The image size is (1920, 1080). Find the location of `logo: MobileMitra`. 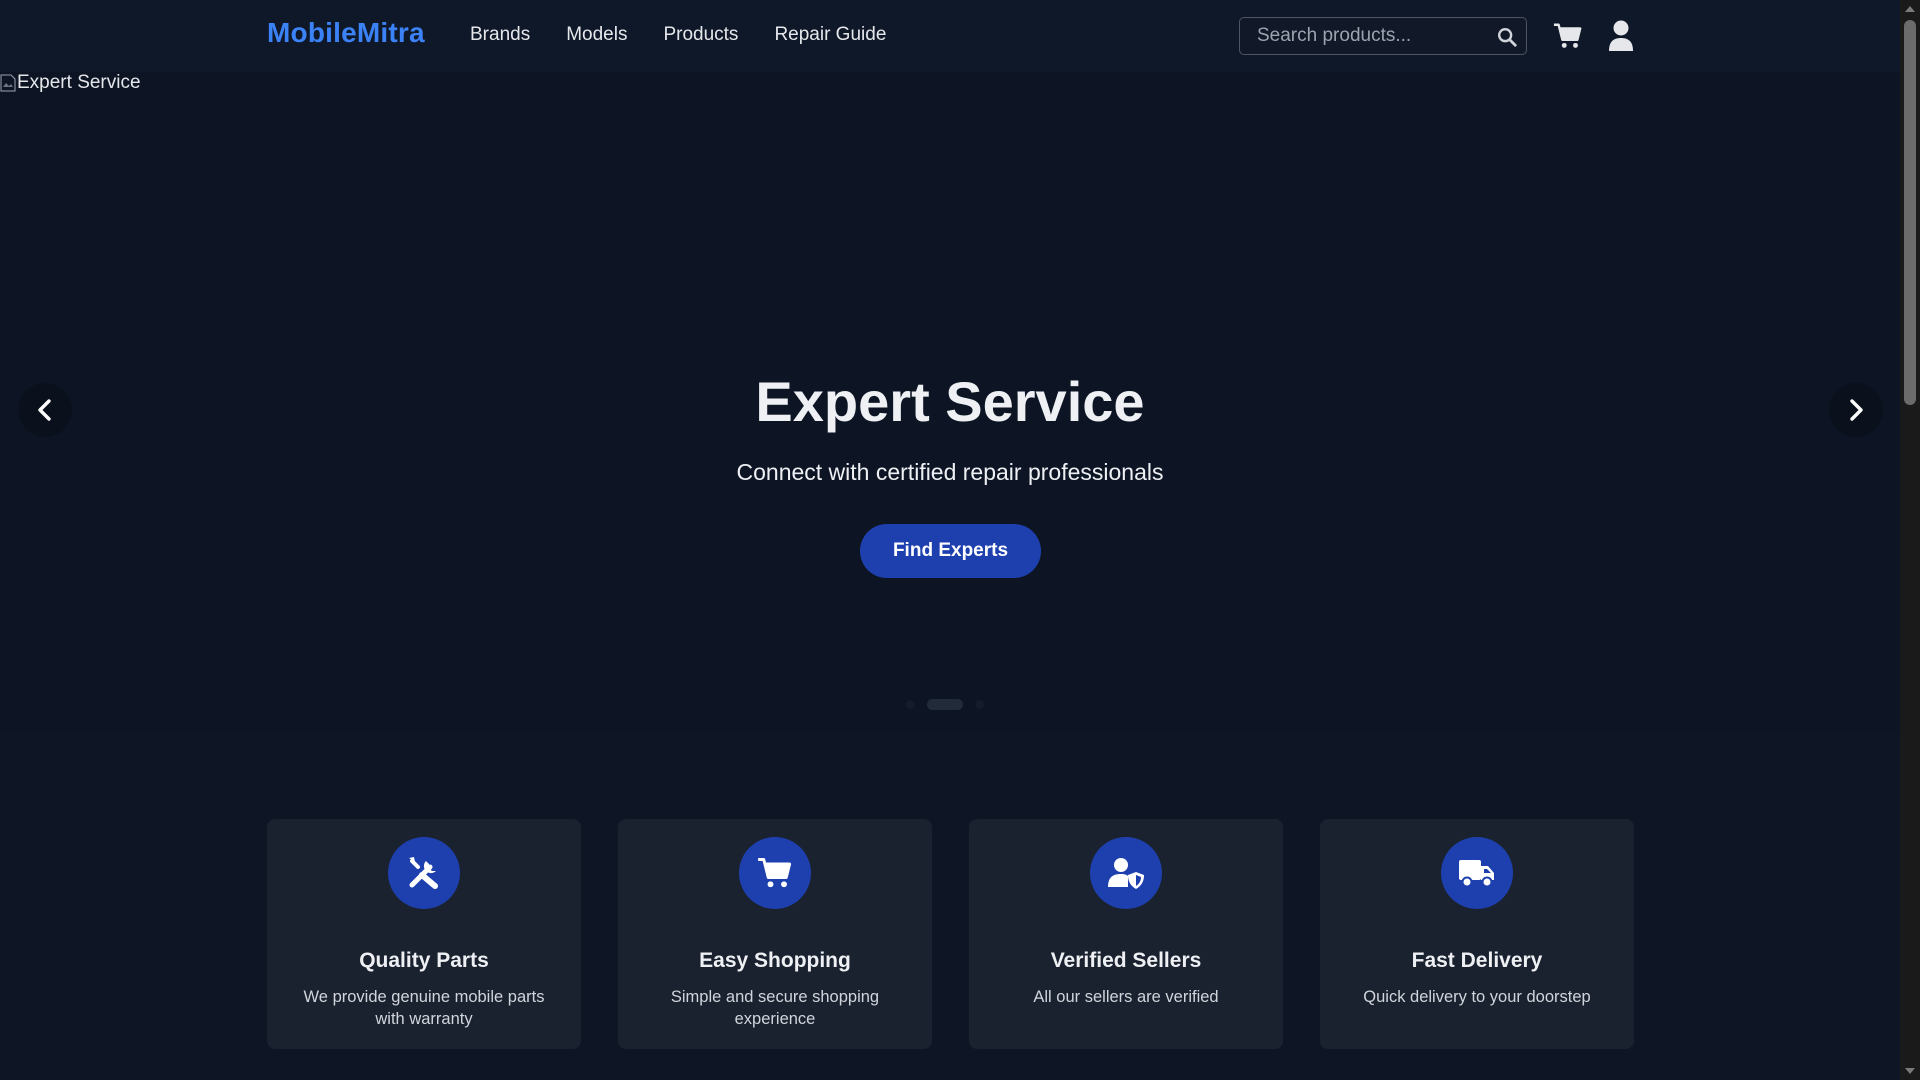

logo: MobileMitra is located at coordinates (346, 33).